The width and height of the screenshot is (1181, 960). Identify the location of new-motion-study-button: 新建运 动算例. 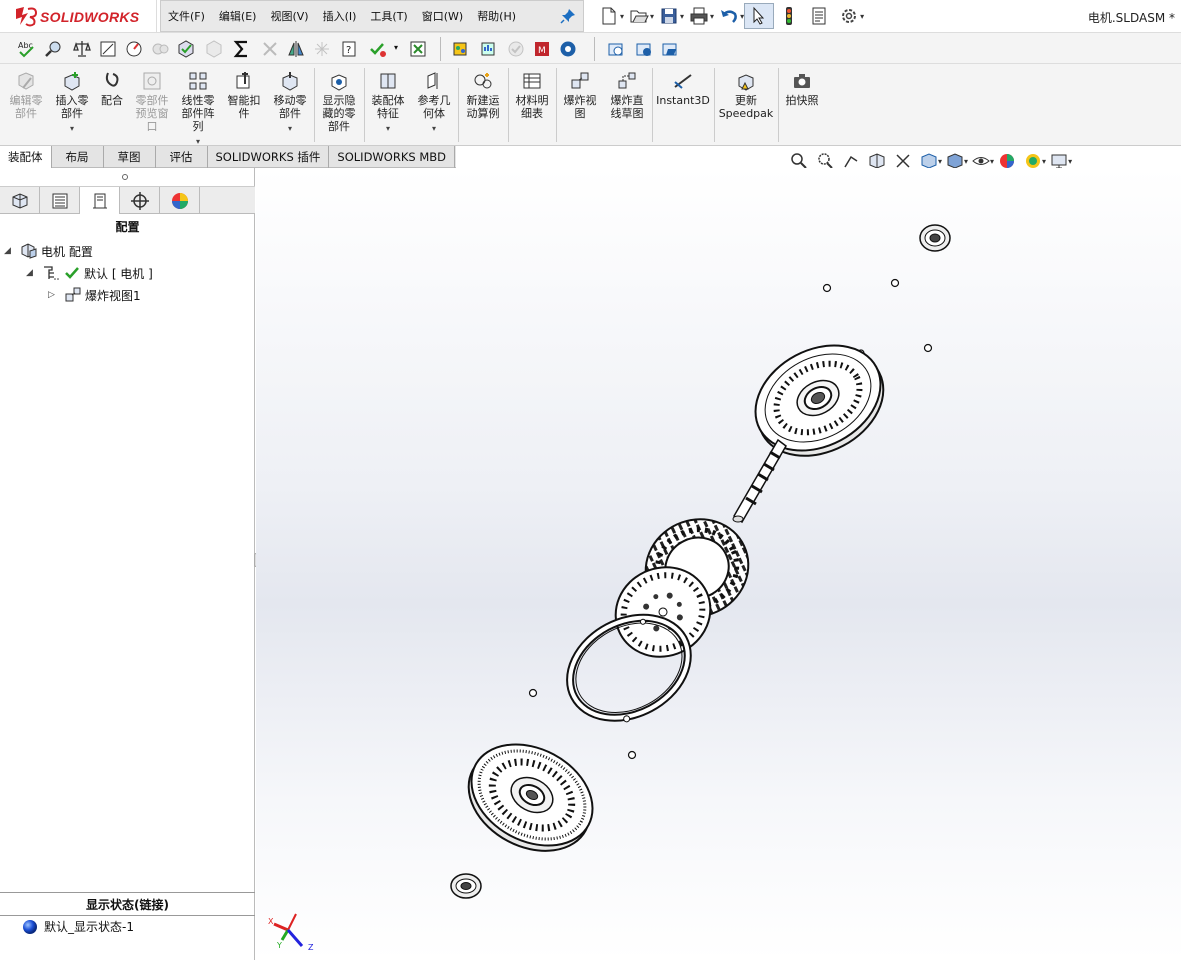
(483, 95).